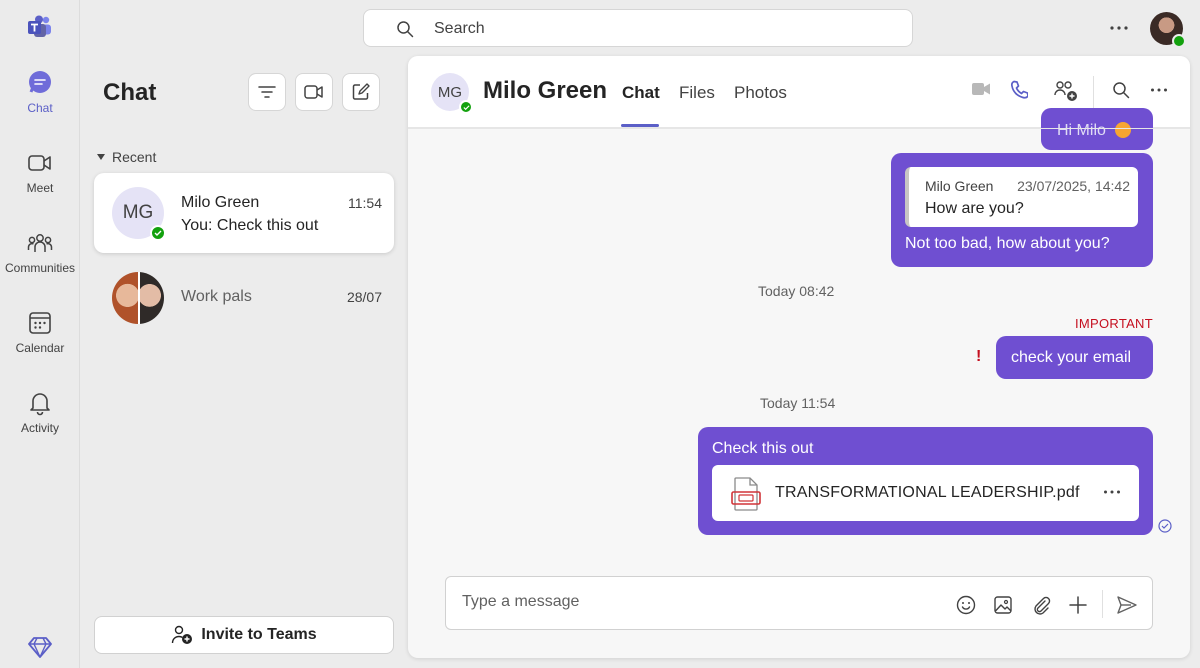  I want to click on premium-diamond-icon, so click(40, 647).